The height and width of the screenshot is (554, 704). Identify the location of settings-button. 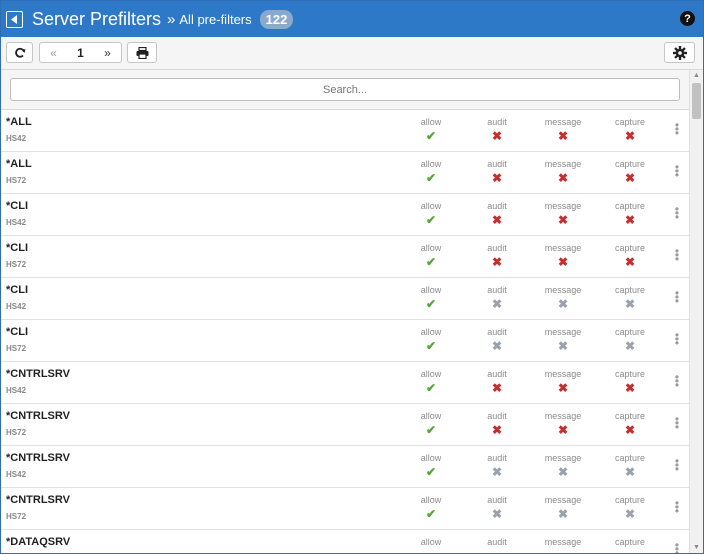
(679, 52).